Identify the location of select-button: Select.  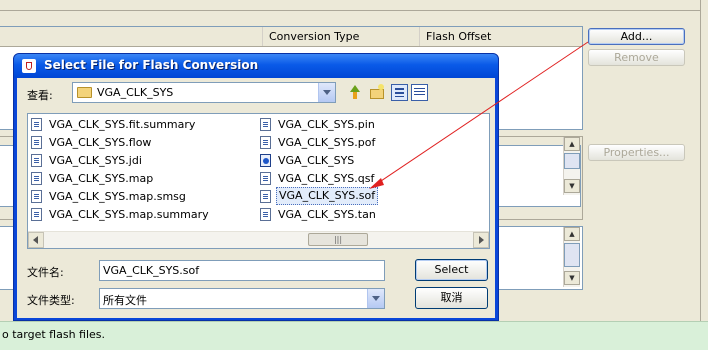
(451, 270).